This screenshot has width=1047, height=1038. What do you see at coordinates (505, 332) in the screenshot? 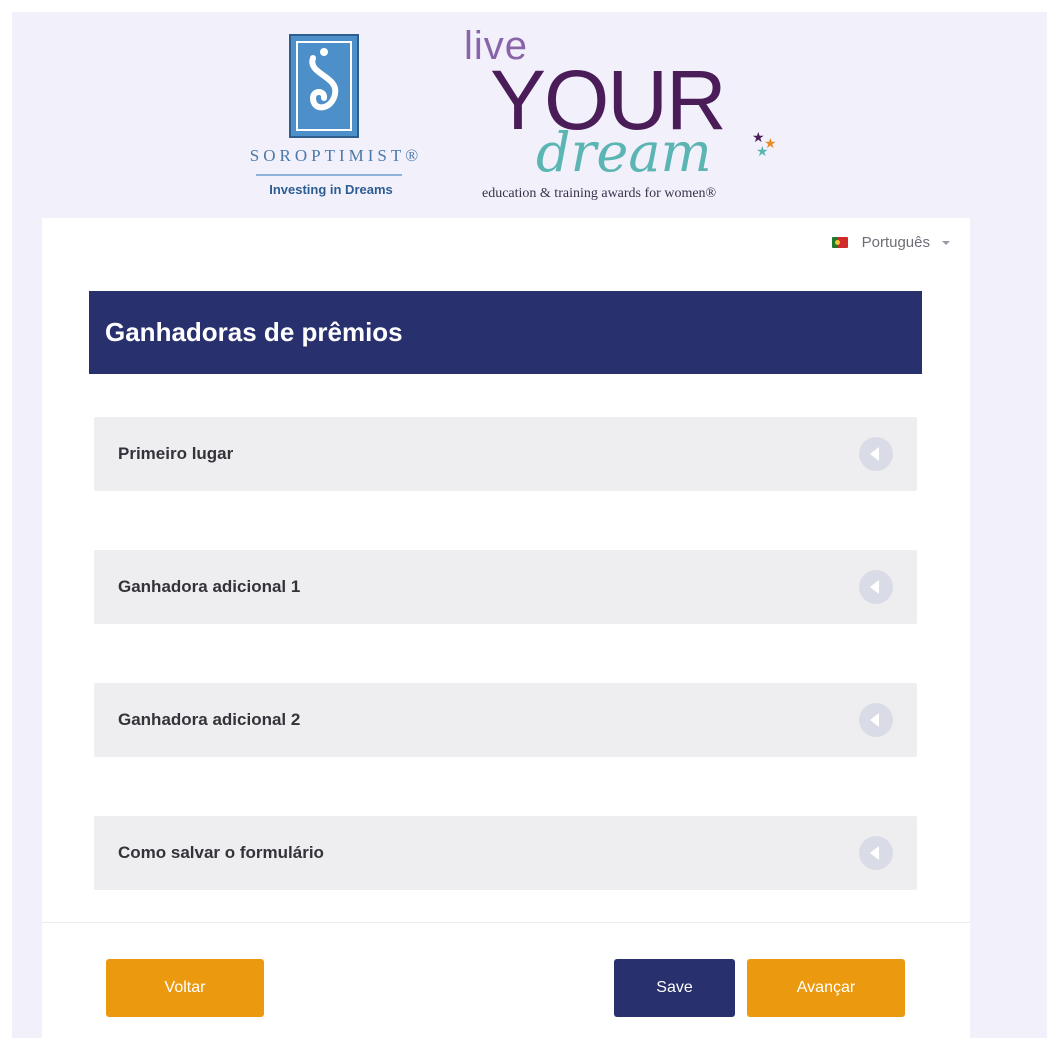
I see `section-header: Ganhadoras de prêmios` at bounding box center [505, 332].